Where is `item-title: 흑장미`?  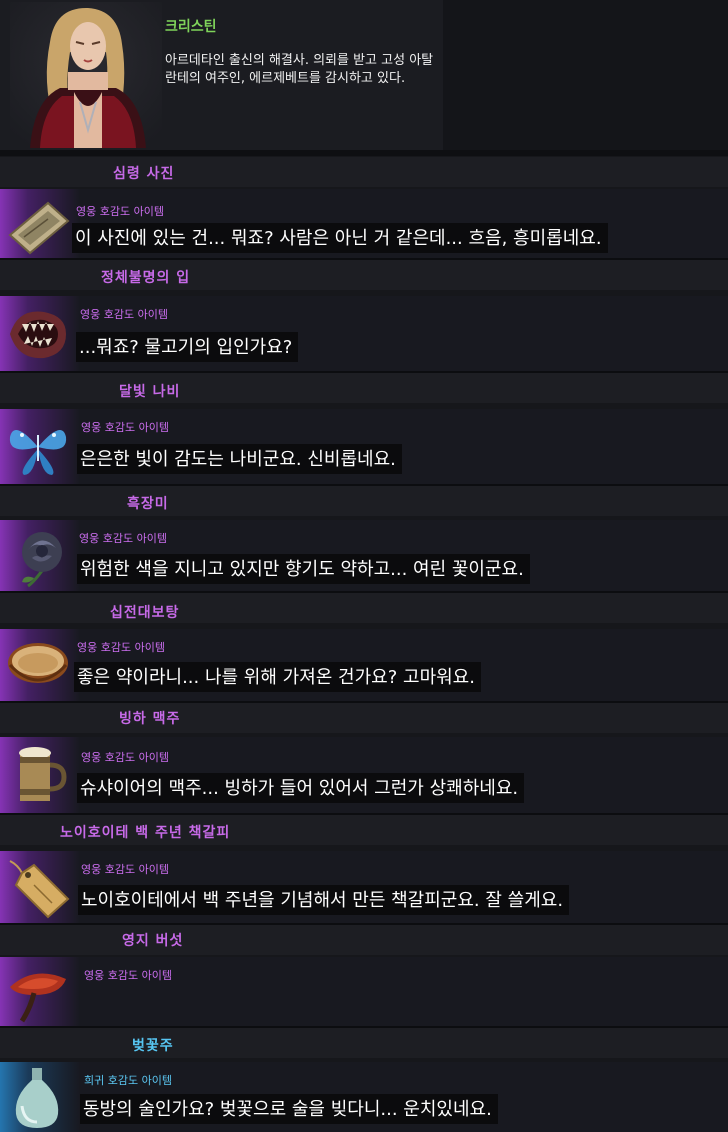
item-title: 흑장미 is located at coordinates (148, 504).